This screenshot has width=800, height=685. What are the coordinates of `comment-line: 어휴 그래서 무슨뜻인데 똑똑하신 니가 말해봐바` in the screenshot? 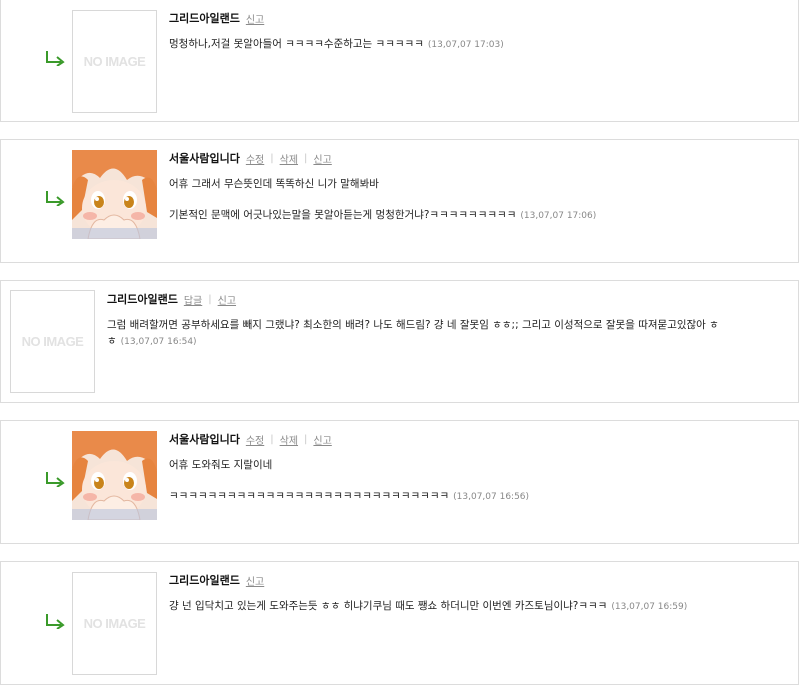 It's located at (274, 184).